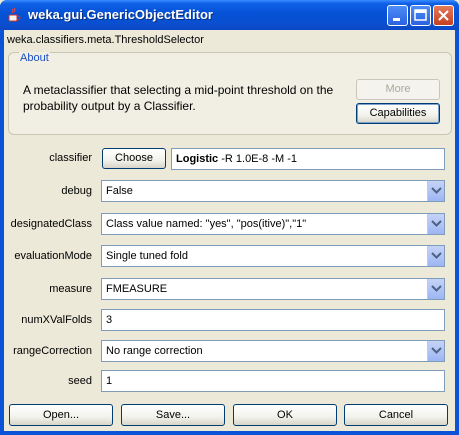 The width and height of the screenshot is (459, 435). I want to click on range-correction-select: No range correction, so click(273, 351).